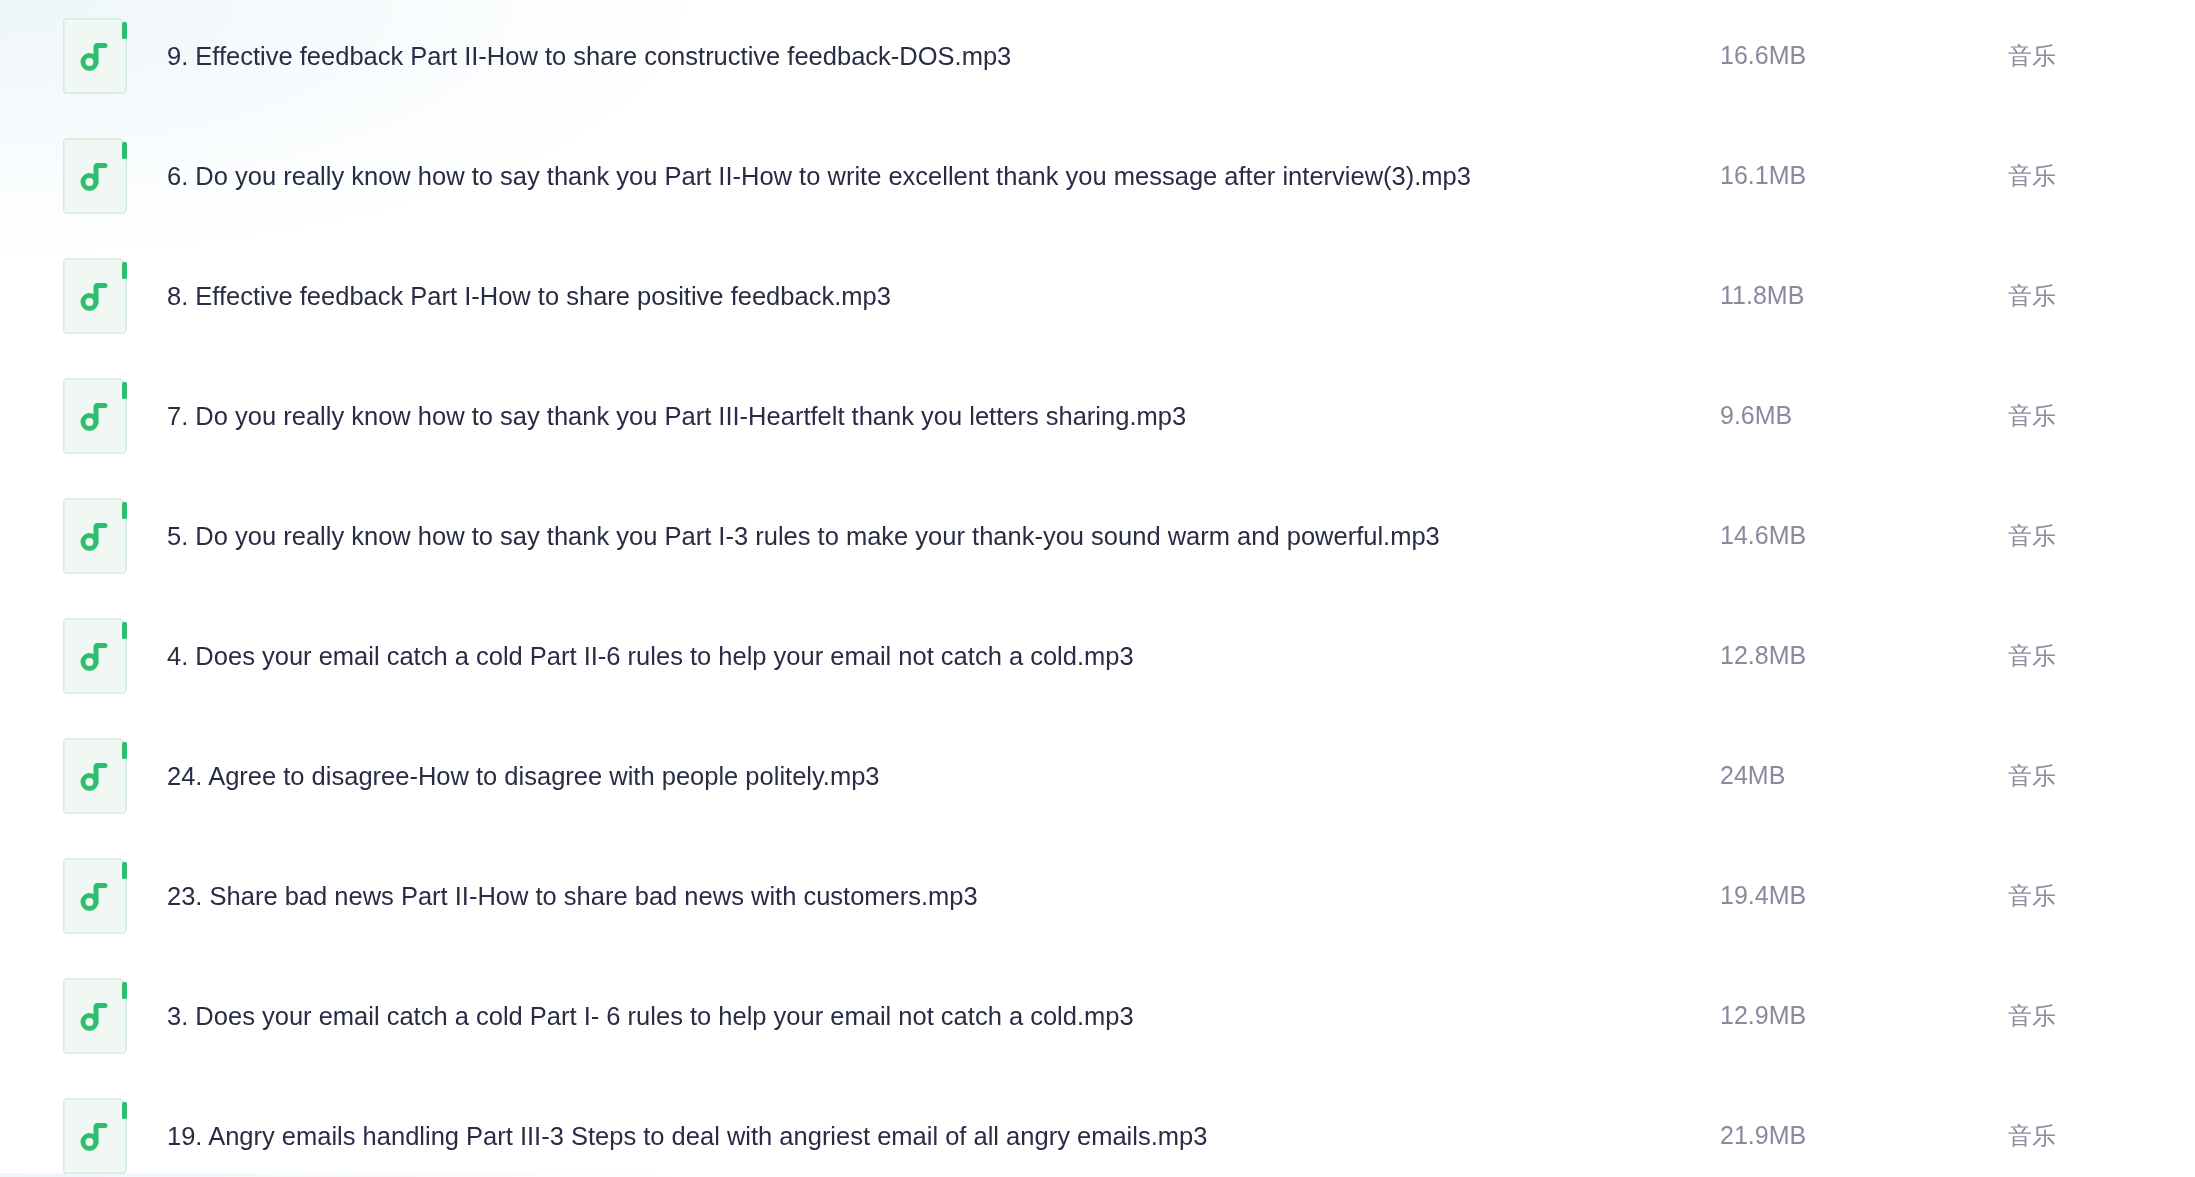 This screenshot has width=2195, height=1177. What do you see at coordinates (1763, 1016) in the screenshot?
I see `file-size: 12.9MB` at bounding box center [1763, 1016].